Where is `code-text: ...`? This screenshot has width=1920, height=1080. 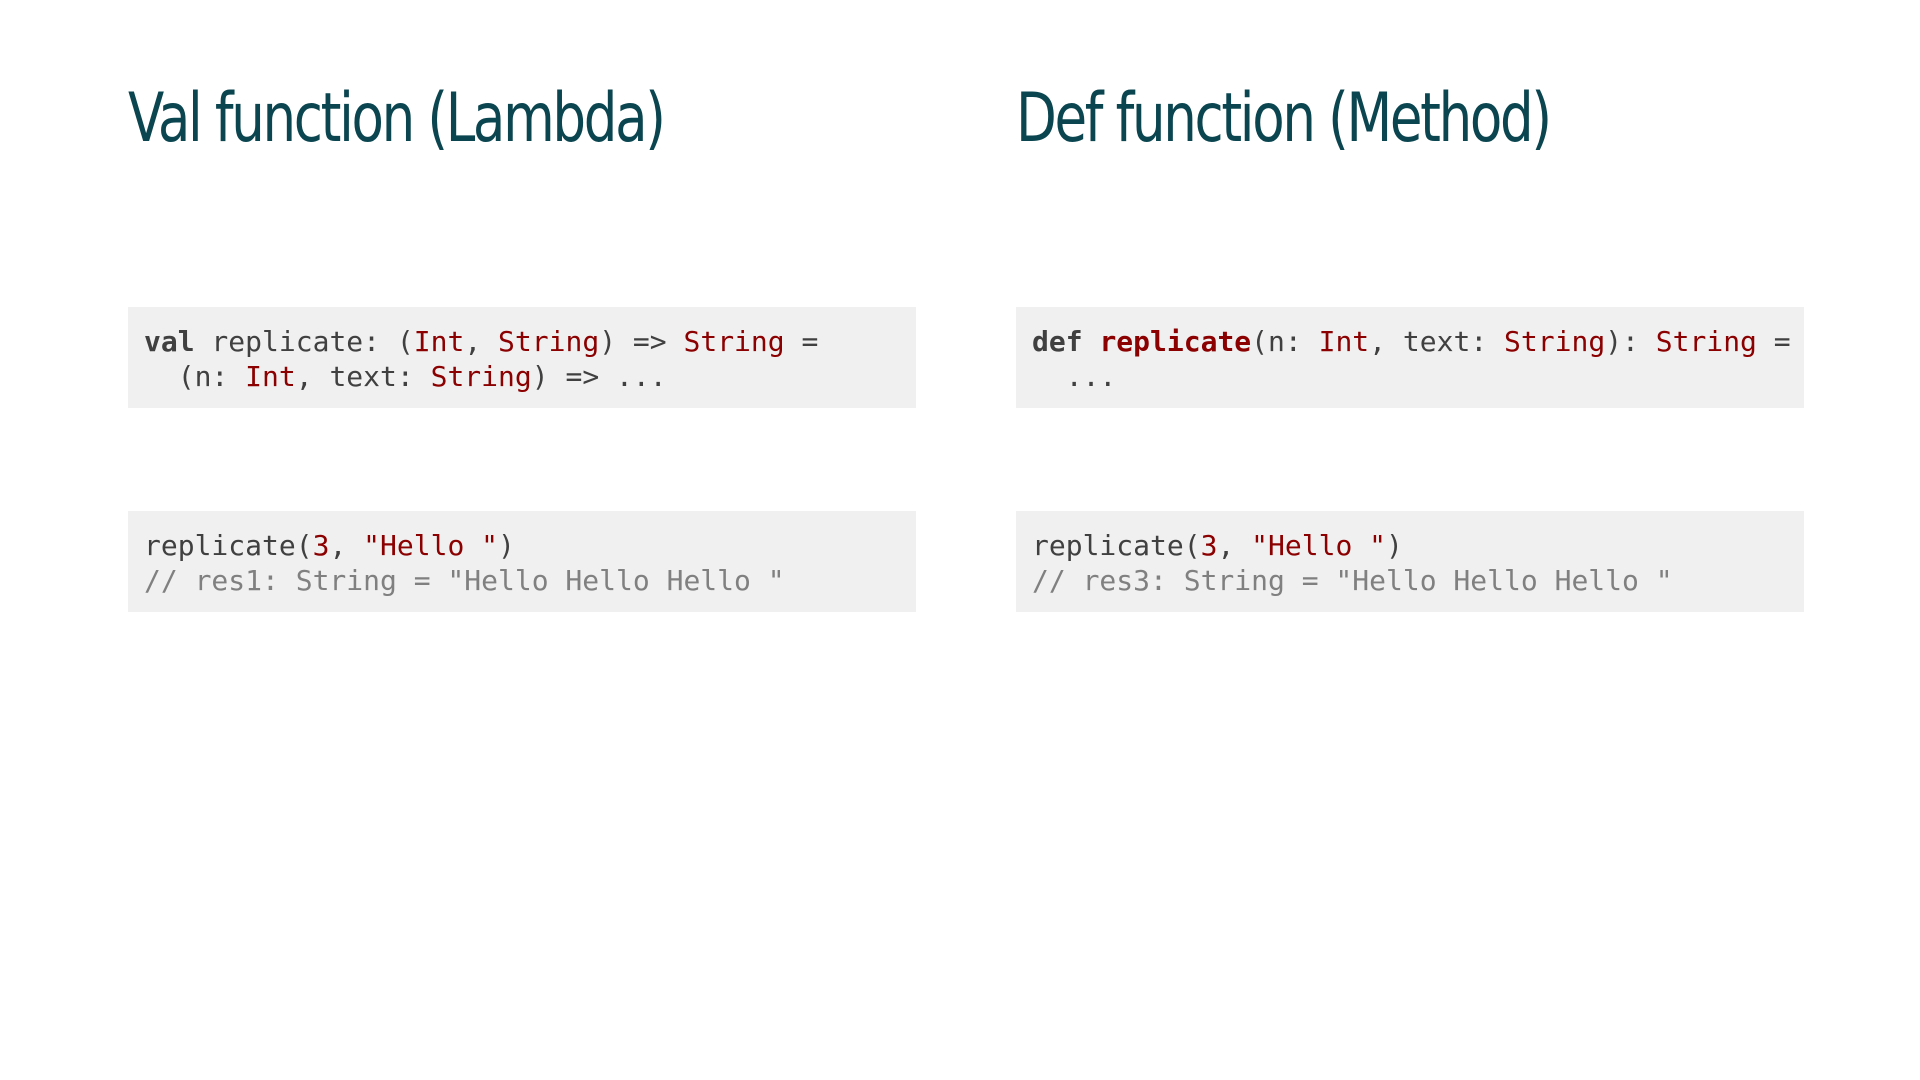 code-text: ... is located at coordinates (1074, 376).